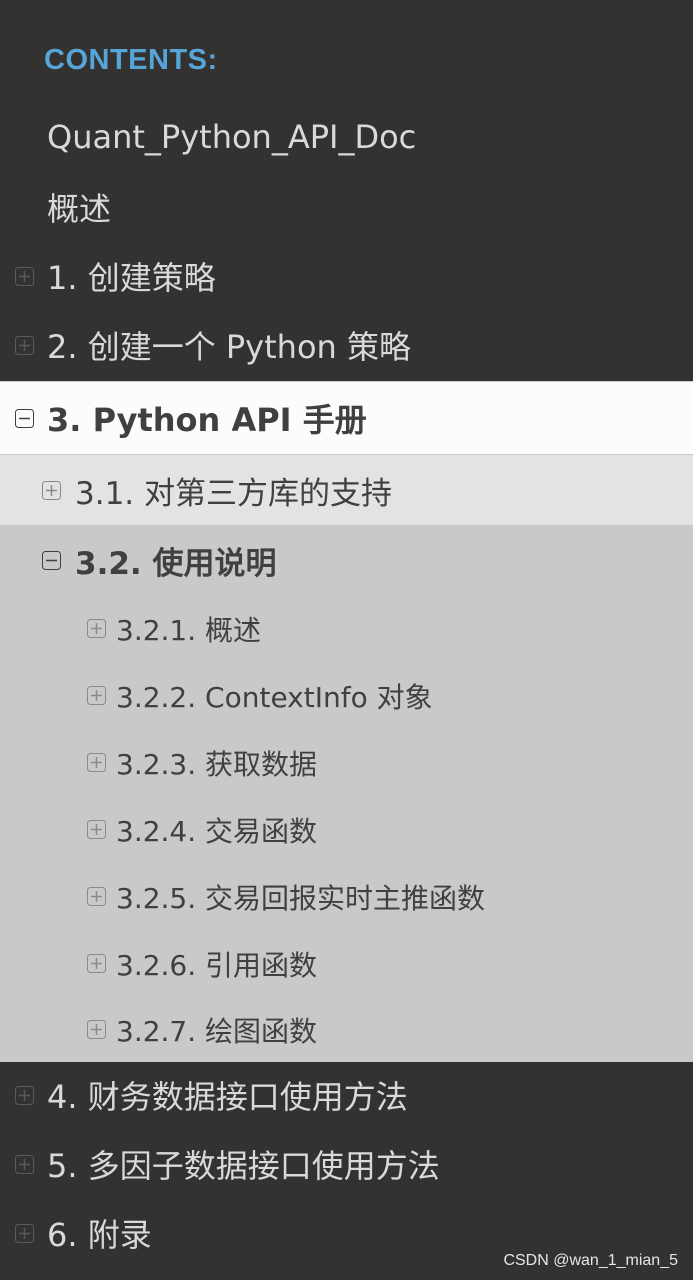  Describe the element at coordinates (189, 630) in the screenshot. I see `toc-item-label: 3.2.1. 概述` at that location.